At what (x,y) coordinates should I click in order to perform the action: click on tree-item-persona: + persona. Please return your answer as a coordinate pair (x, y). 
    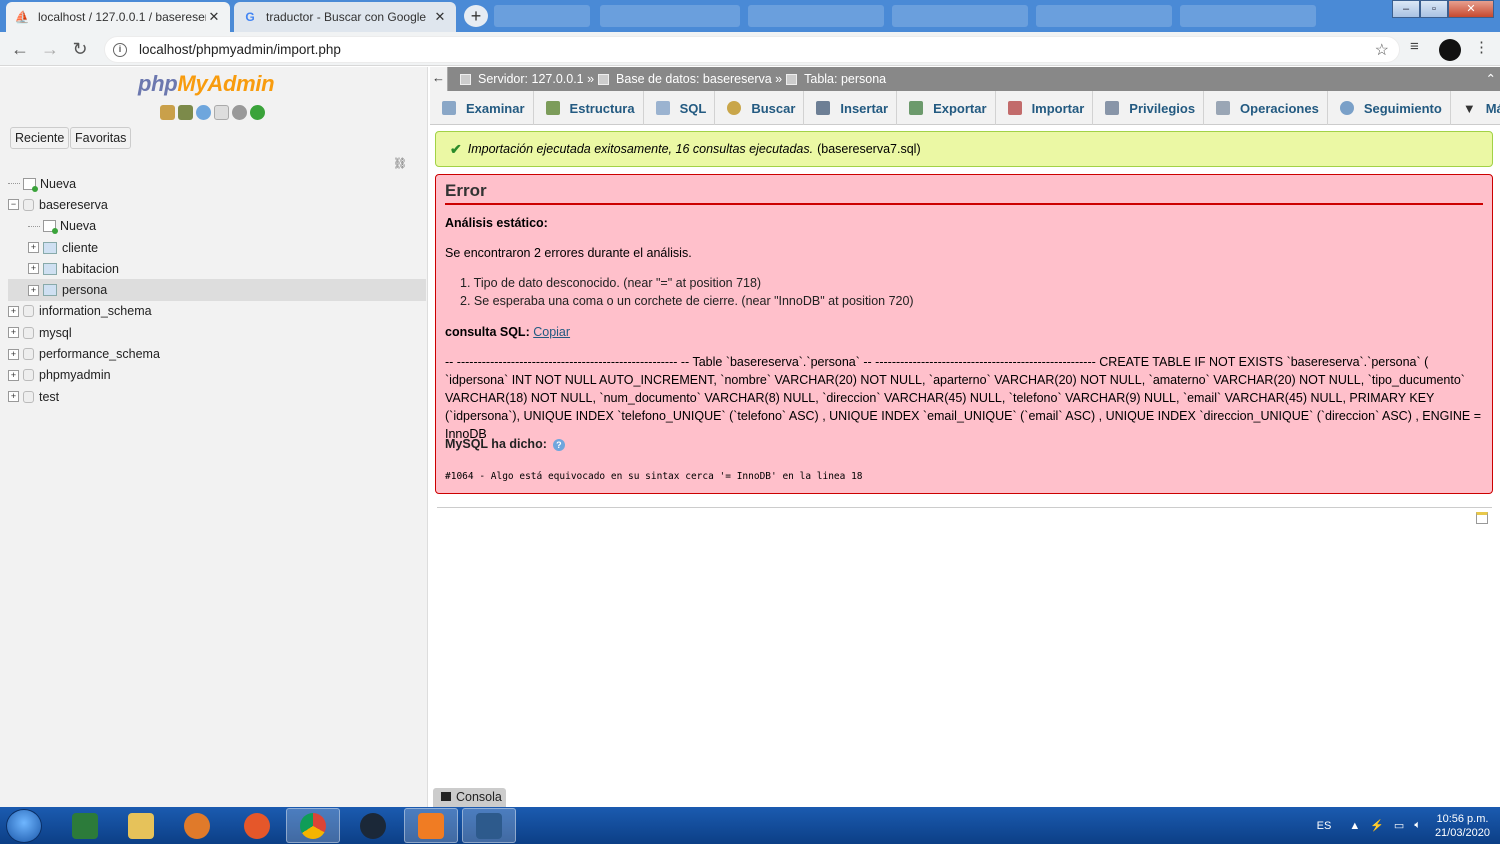
    Looking at the image, I should click on (217, 290).